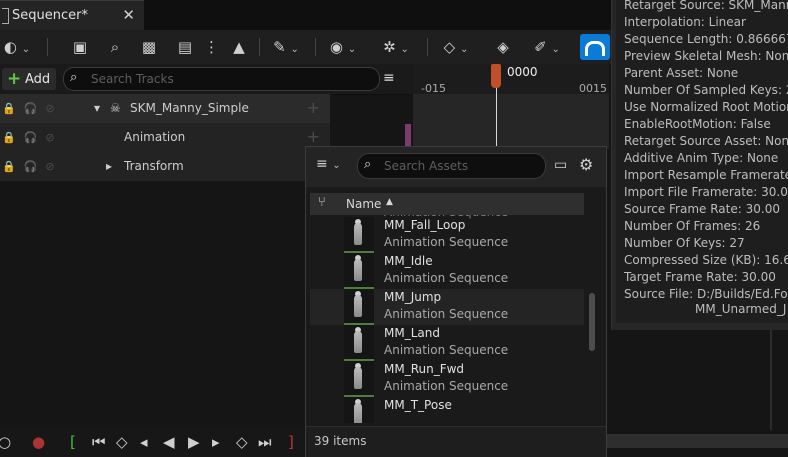  What do you see at coordinates (38, 79) in the screenshot?
I see `add-label: Add` at bounding box center [38, 79].